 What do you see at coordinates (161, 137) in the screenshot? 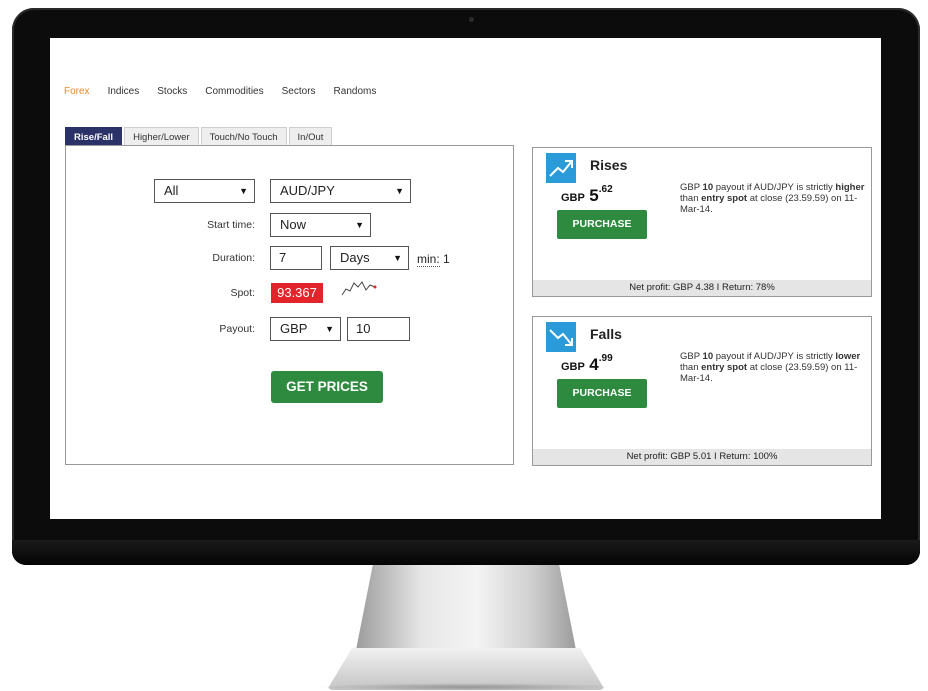
I see `tab-higher-lower: Higher/Lower` at bounding box center [161, 137].